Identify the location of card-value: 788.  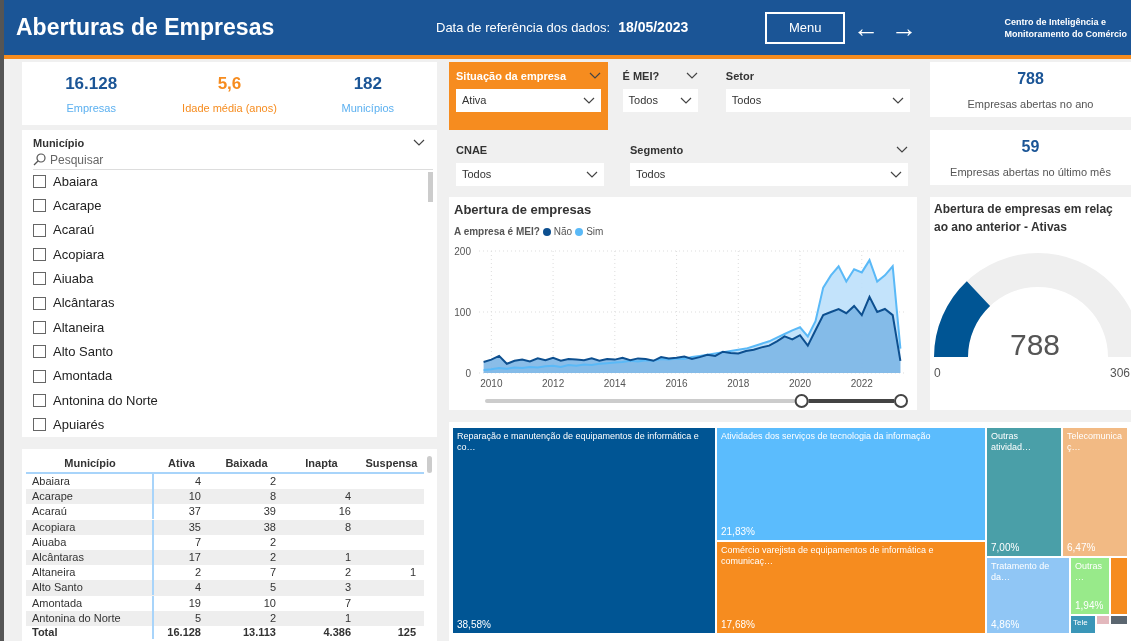
(1030, 78).